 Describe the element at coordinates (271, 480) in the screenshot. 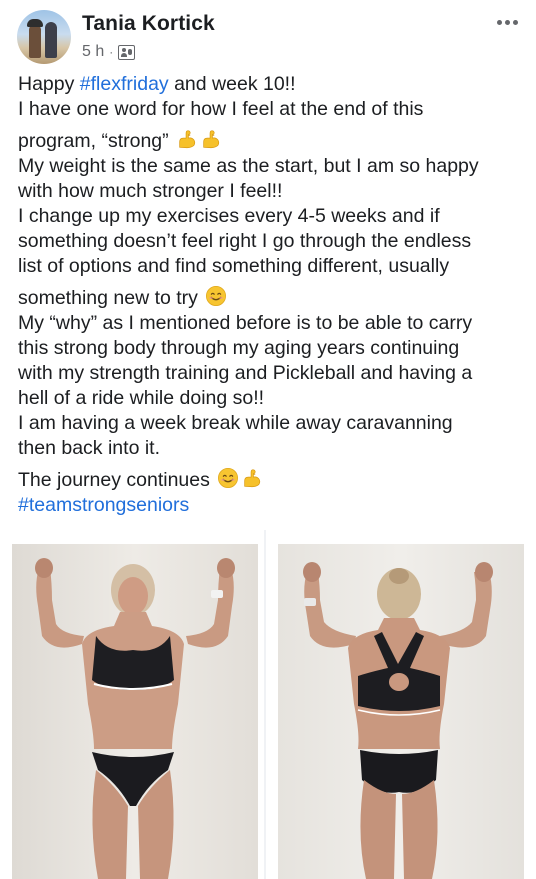

I see `post-line: The journey continues` at that location.